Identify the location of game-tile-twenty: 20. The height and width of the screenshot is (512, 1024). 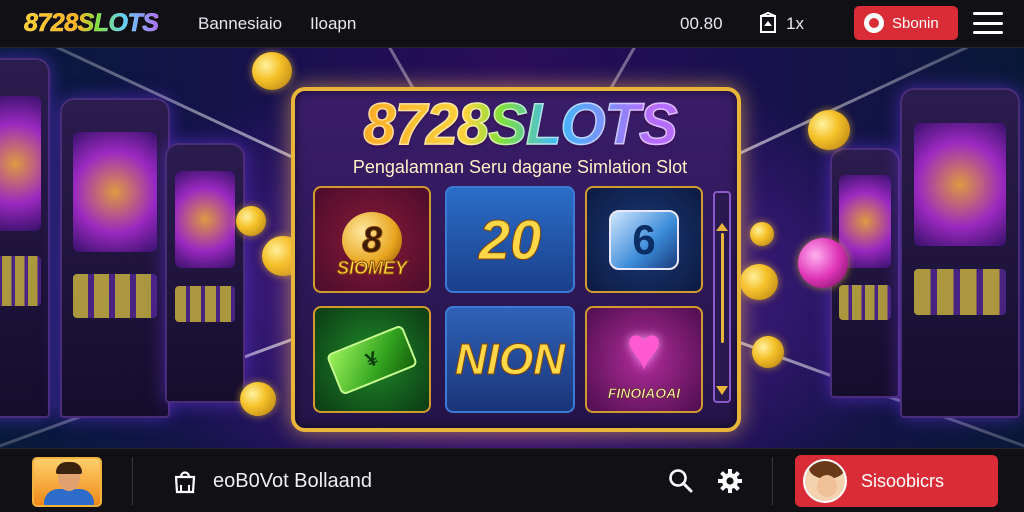
(510, 239).